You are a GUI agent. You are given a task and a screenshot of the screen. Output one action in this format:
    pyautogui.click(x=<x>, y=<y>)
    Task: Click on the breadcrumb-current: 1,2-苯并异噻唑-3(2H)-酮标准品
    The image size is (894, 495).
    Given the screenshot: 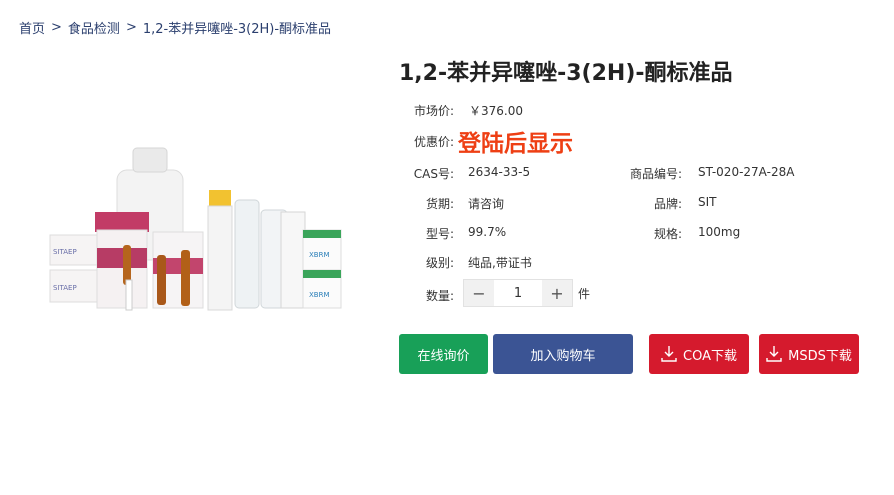 What is the action you would take?
    pyautogui.click(x=237, y=27)
    